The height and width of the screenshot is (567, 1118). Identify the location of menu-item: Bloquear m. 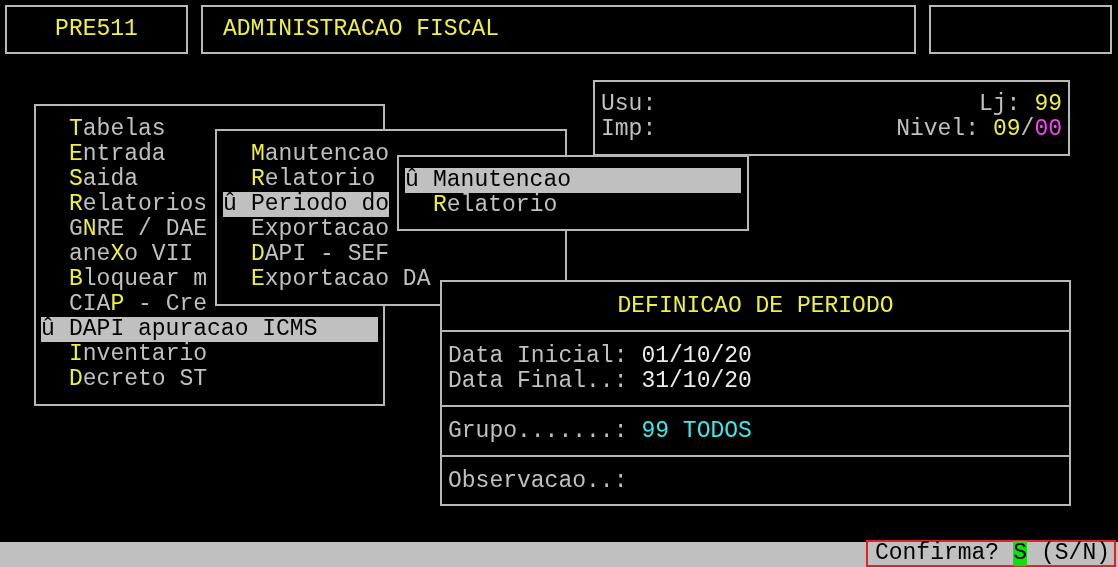
(124, 279).